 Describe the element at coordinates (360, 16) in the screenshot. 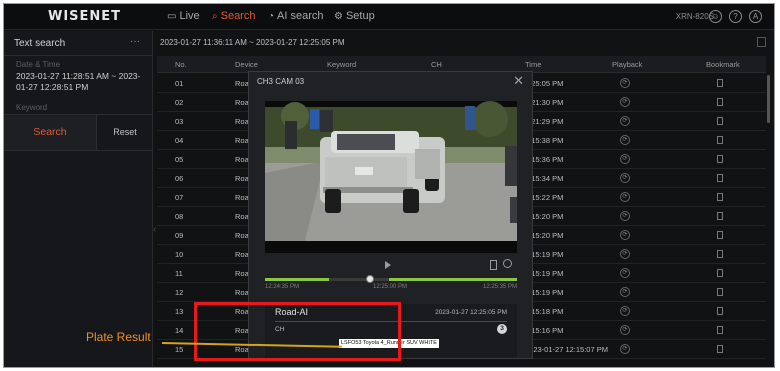

I see `nav-setup-label: Setup` at that location.